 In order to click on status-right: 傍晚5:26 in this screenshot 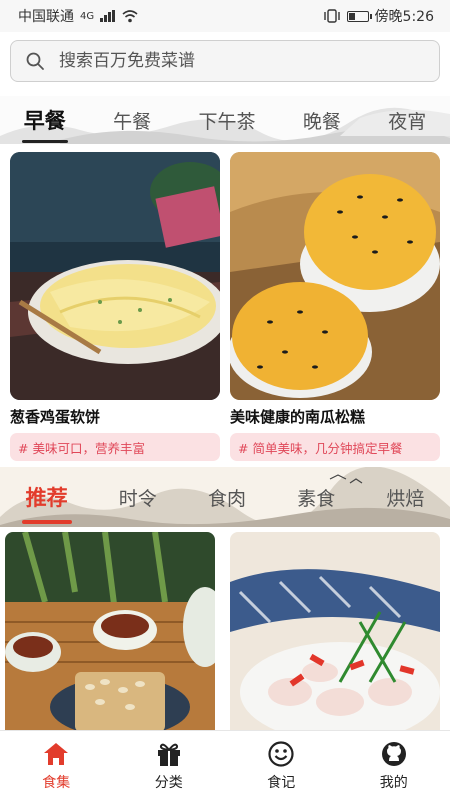, I will do `click(378, 16)`.